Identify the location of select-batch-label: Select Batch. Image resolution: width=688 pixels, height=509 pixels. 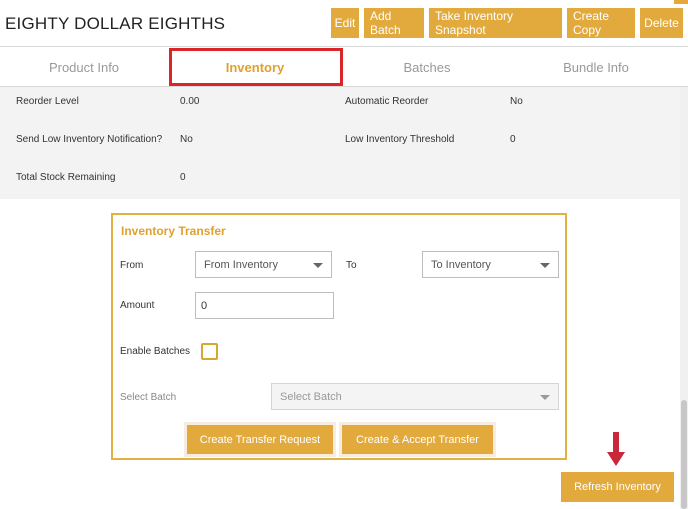
(148, 397).